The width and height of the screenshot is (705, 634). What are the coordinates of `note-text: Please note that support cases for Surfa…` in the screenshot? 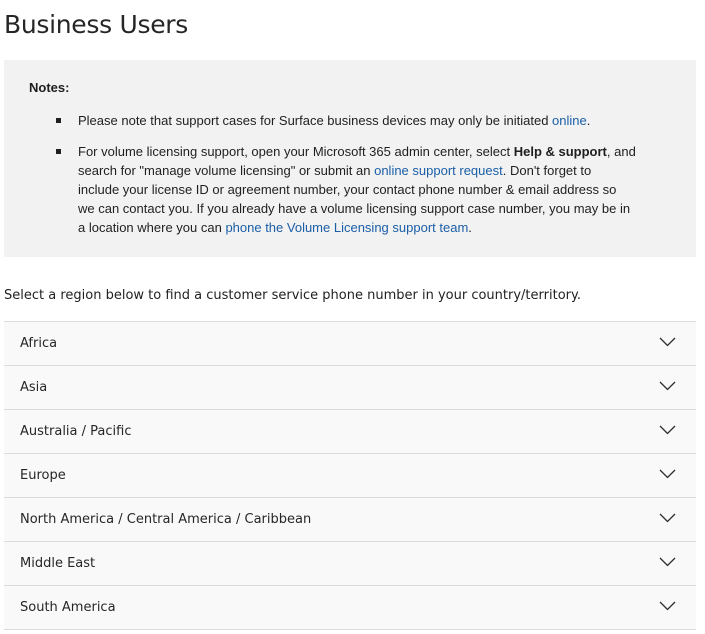 It's located at (315, 120).